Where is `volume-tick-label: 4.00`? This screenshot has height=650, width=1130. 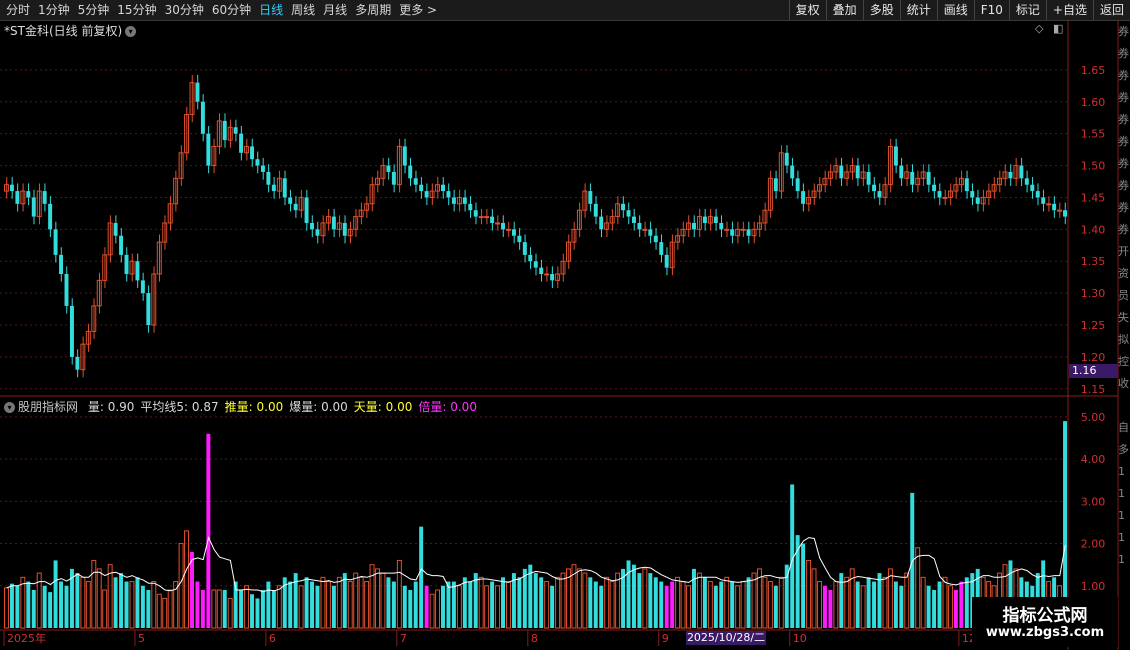 volume-tick-label: 4.00 is located at coordinates (1093, 459).